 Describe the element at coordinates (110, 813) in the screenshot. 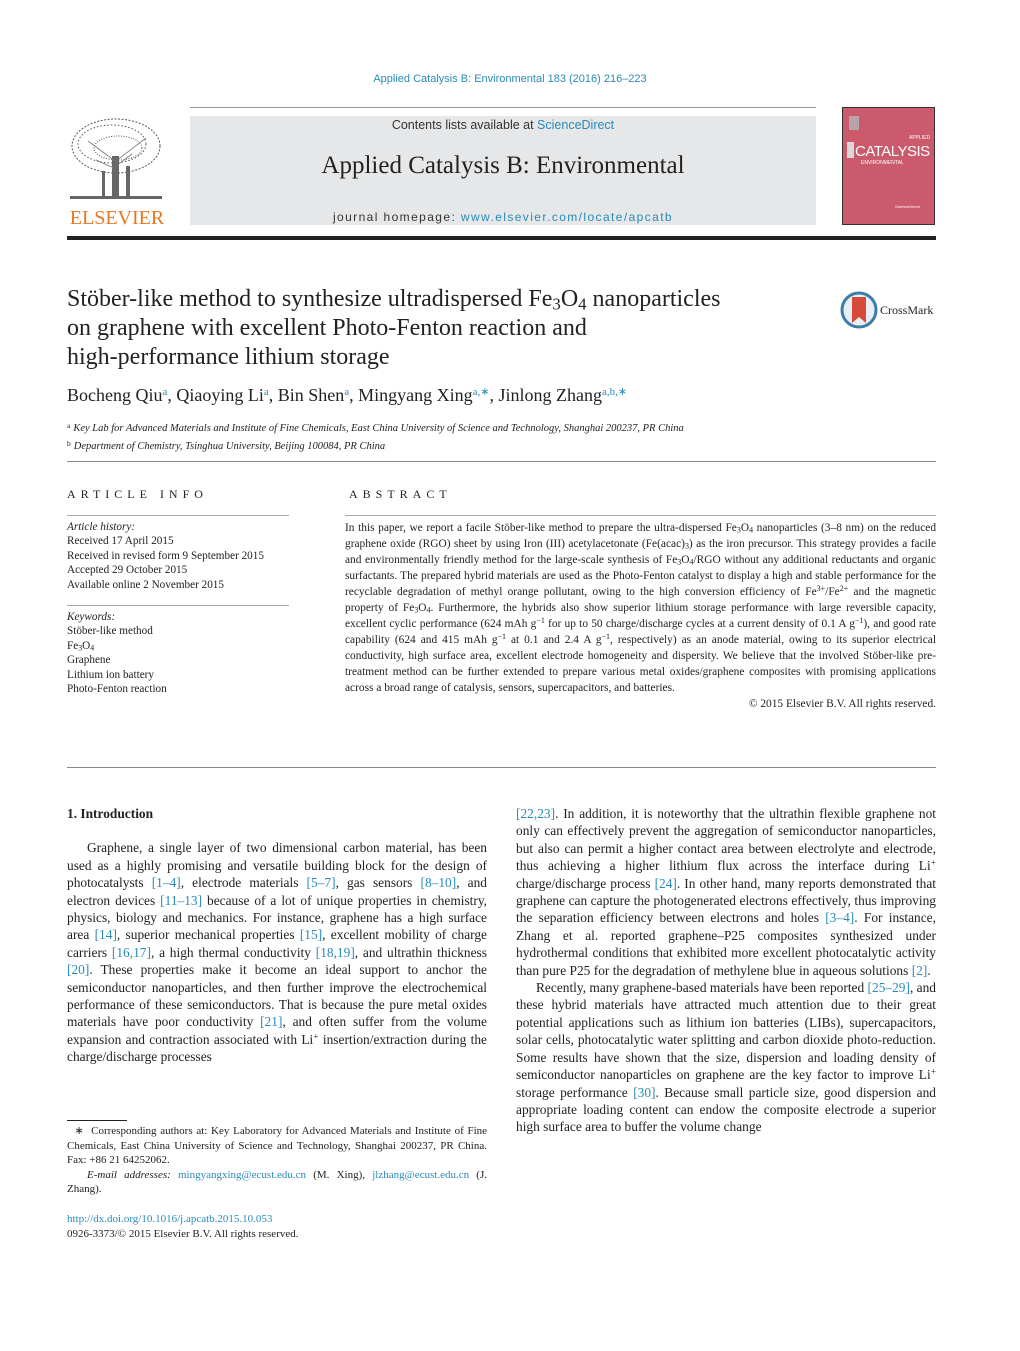

I see `section-heading: 1. Introduction` at that location.